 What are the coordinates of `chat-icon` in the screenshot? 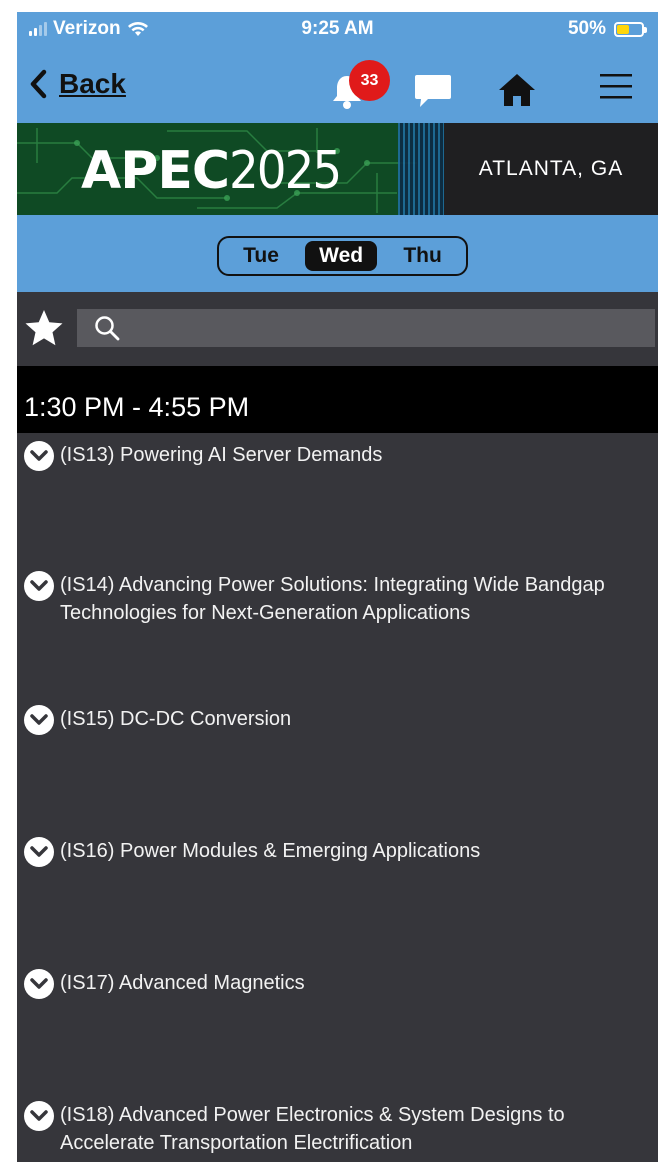 It's located at (433, 91).